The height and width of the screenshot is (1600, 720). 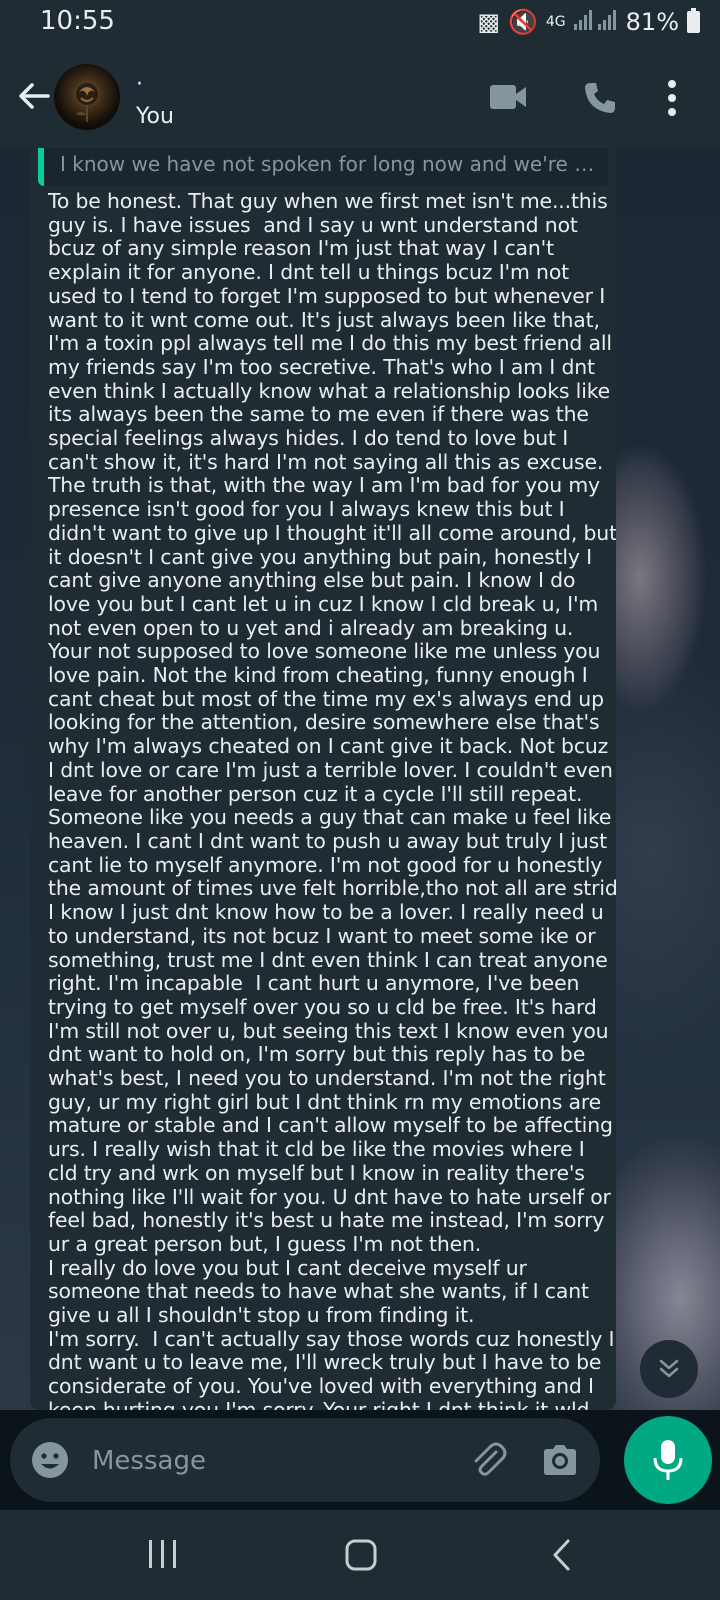 I want to click on recent-apps-icon, so click(x=163, y=1554).